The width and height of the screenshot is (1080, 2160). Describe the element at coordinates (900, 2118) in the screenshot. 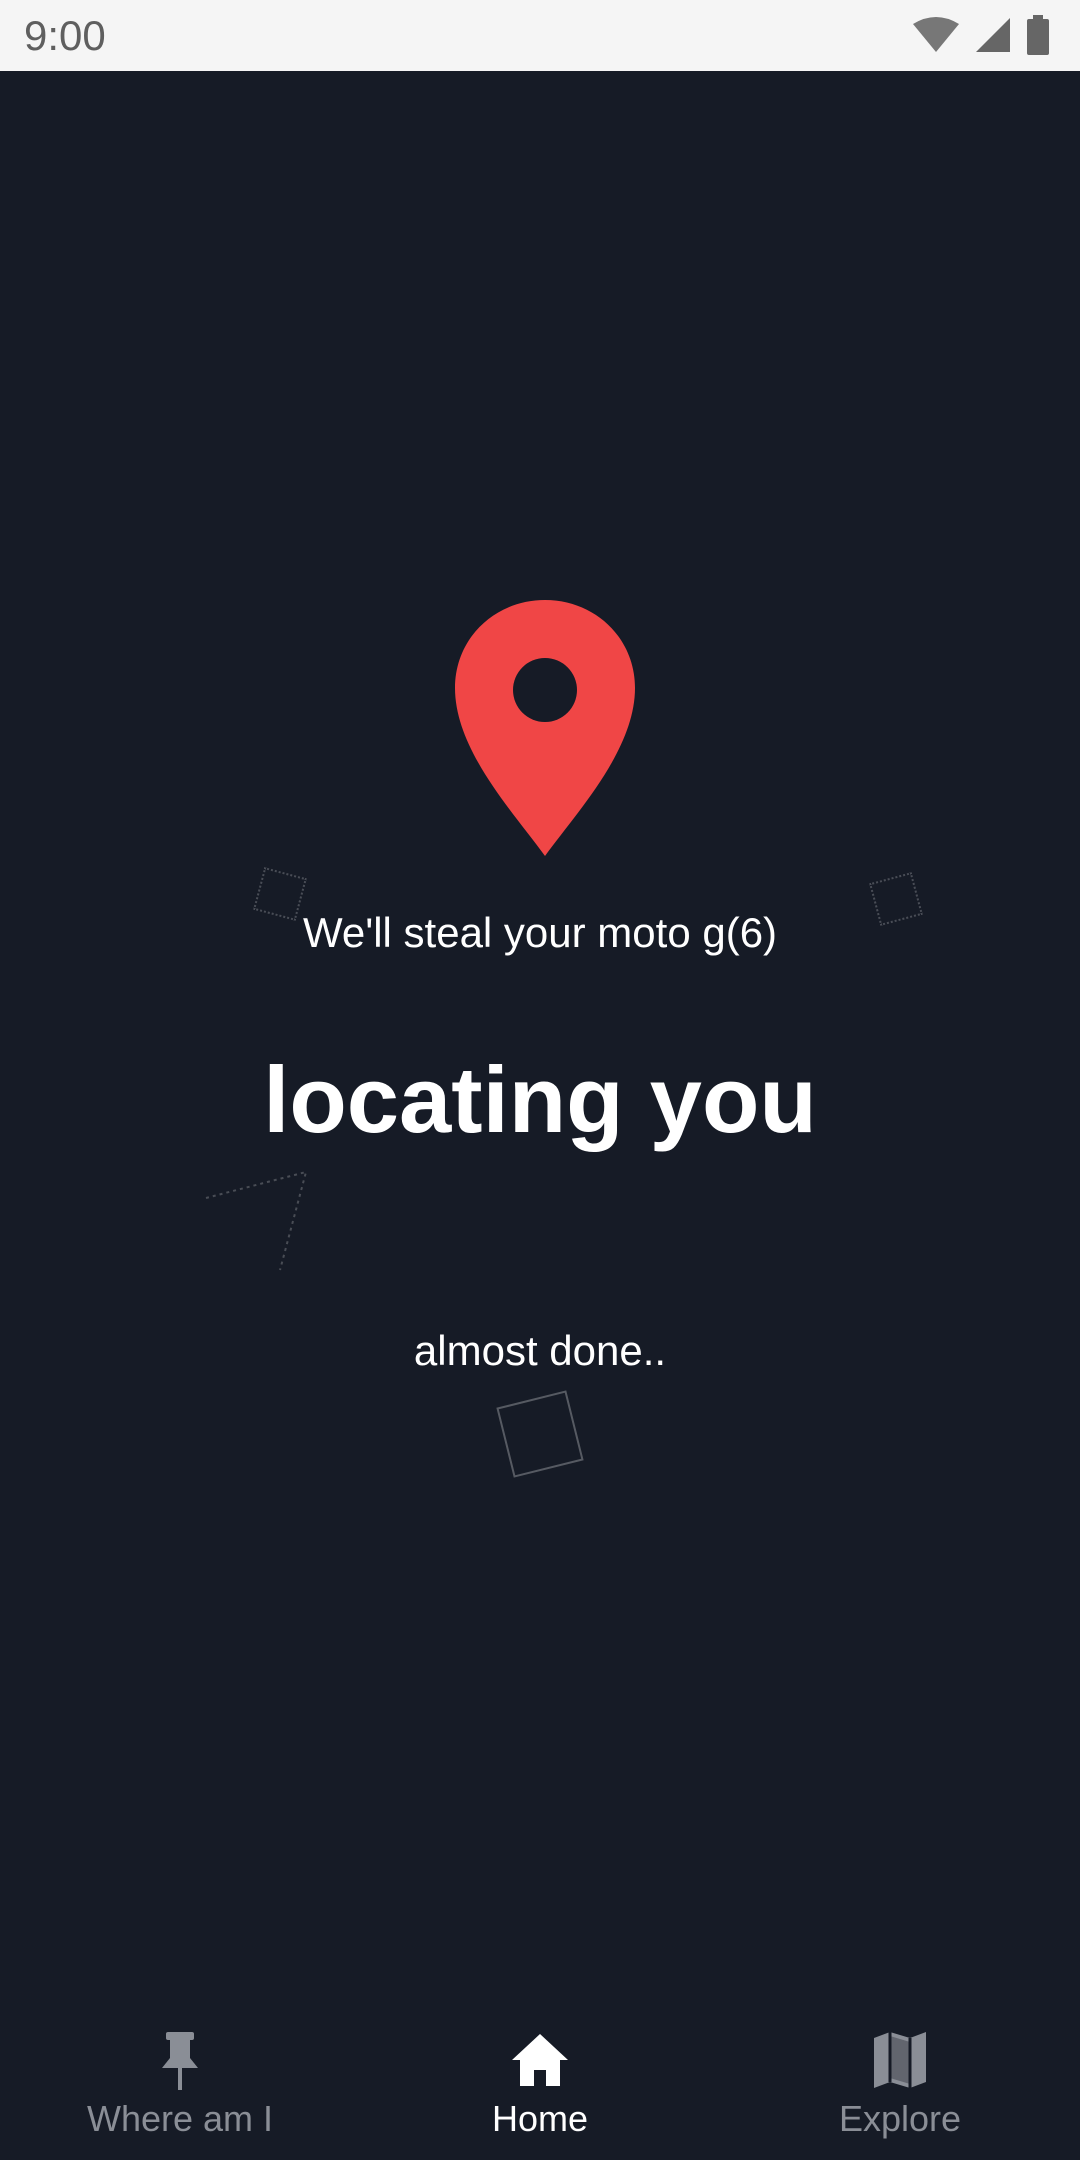

I see `nav-label: Explore` at that location.